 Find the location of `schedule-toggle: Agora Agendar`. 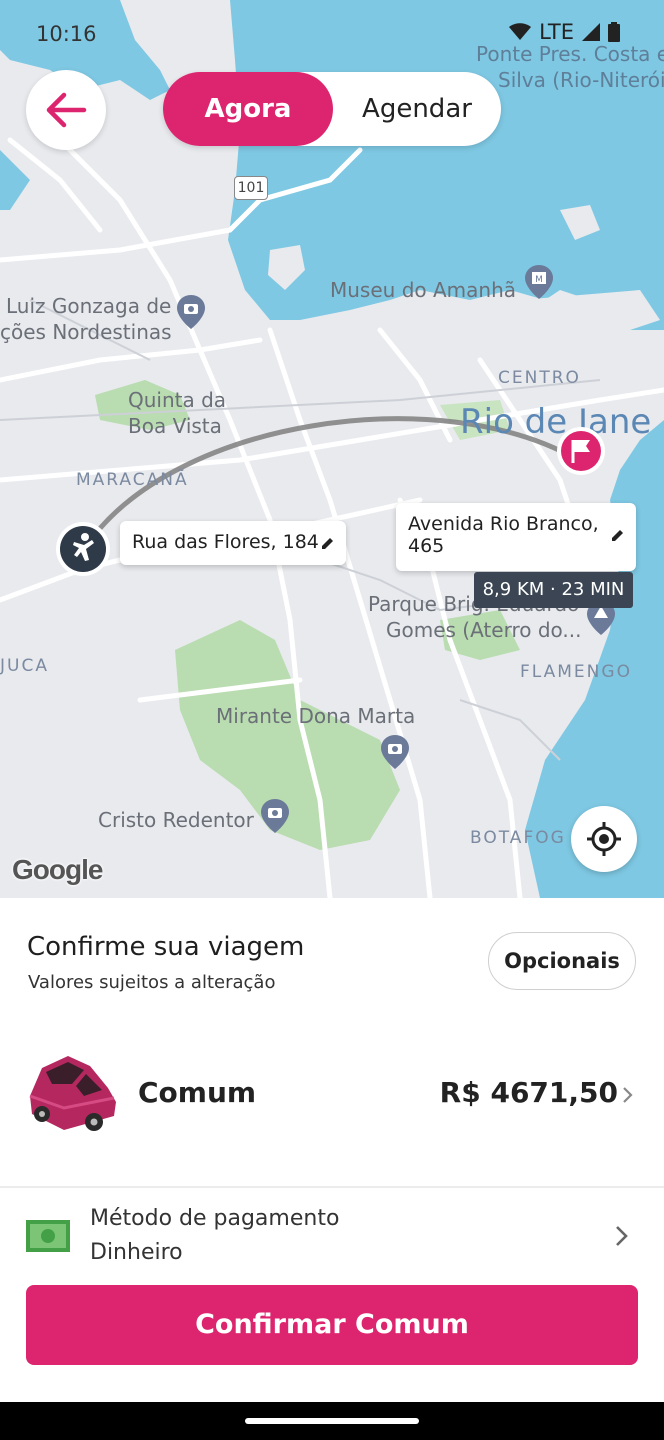

schedule-toggle: Agora Agendar is located at coordinates (332, 109).